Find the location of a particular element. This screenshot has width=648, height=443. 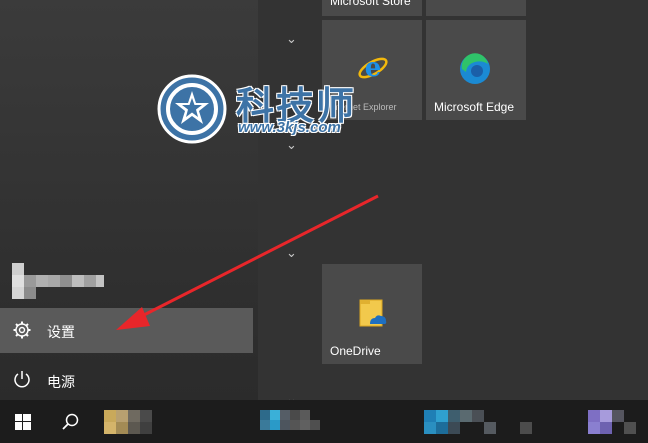

taskbar is located at coordinates (324, 421).